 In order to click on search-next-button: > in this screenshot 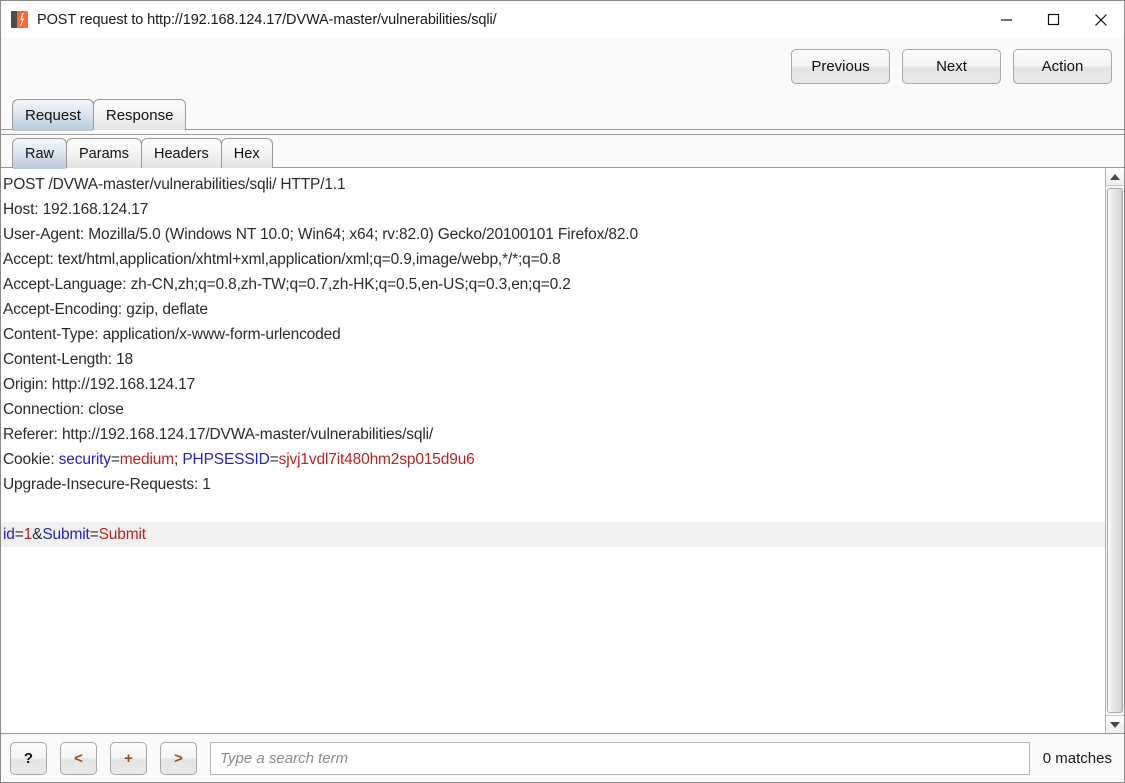, I will do `click(178, 758)`.